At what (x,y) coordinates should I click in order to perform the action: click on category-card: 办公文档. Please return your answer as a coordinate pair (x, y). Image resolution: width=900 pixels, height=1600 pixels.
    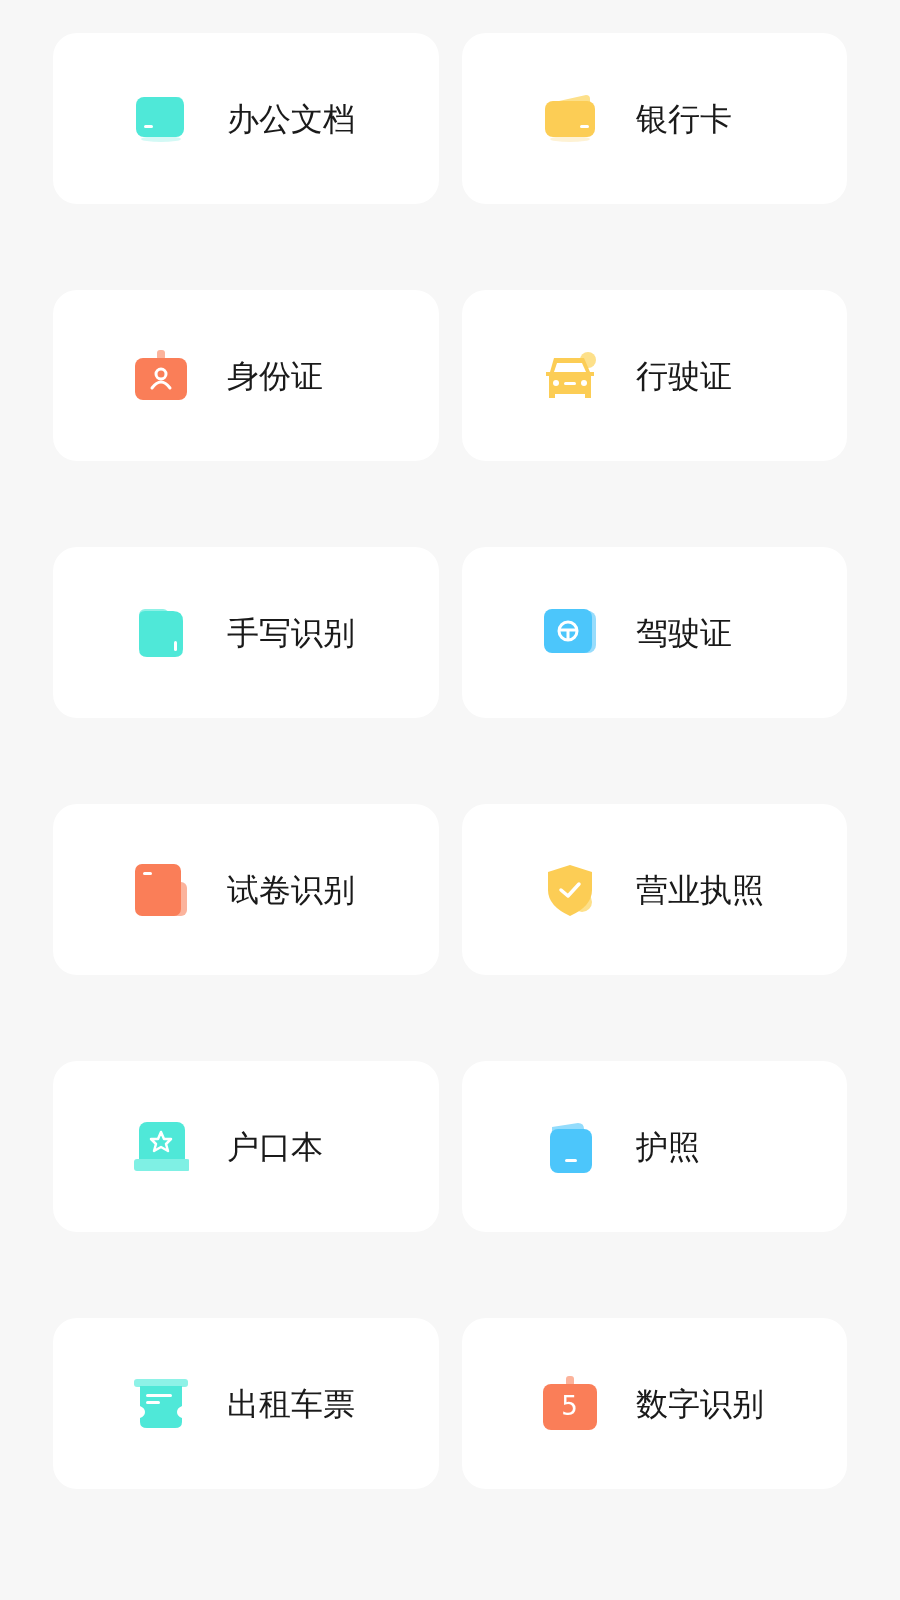
    Looking at the image, I should click on (246, 118).